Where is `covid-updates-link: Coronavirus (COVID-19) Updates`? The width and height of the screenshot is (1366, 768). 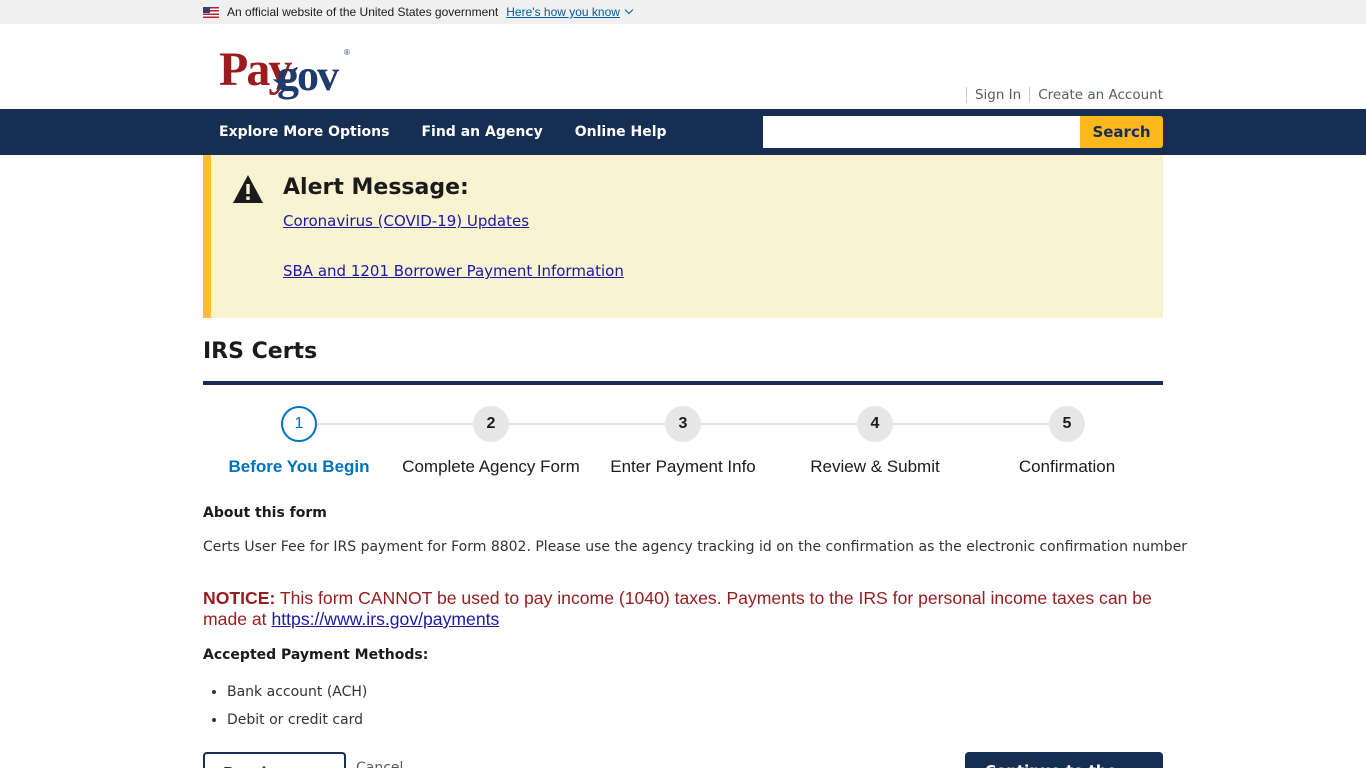
covid-updates-link: Coronavirus (COVID-19) Updates is located at coordinates (406, 221).